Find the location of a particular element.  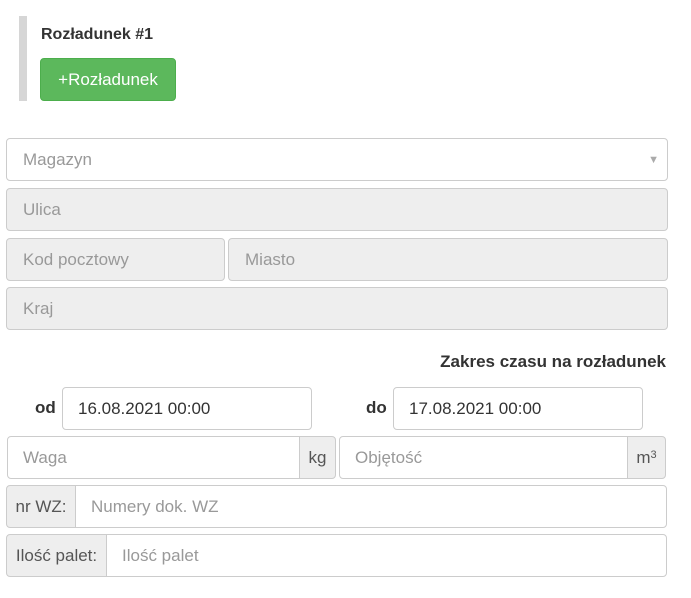

pallet-count-label: Ilość palet: is located at coordinates (56, 555).